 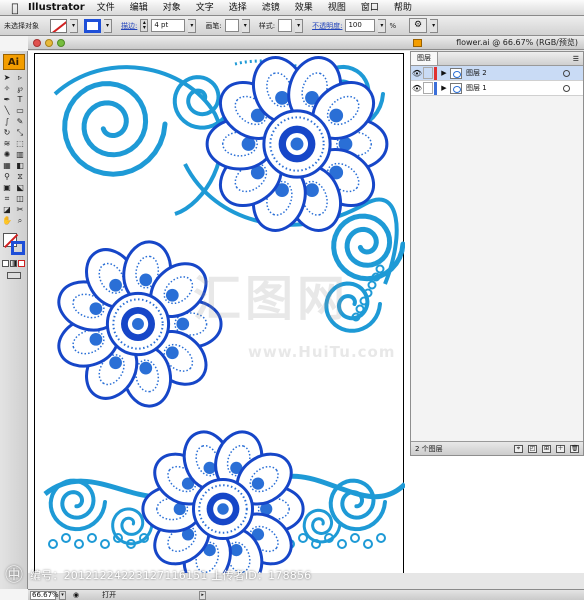 What do you see at coordinates (7, 144) in the screenshot?
I see `warp-icon: ≋` at bounding box center [7, 144].